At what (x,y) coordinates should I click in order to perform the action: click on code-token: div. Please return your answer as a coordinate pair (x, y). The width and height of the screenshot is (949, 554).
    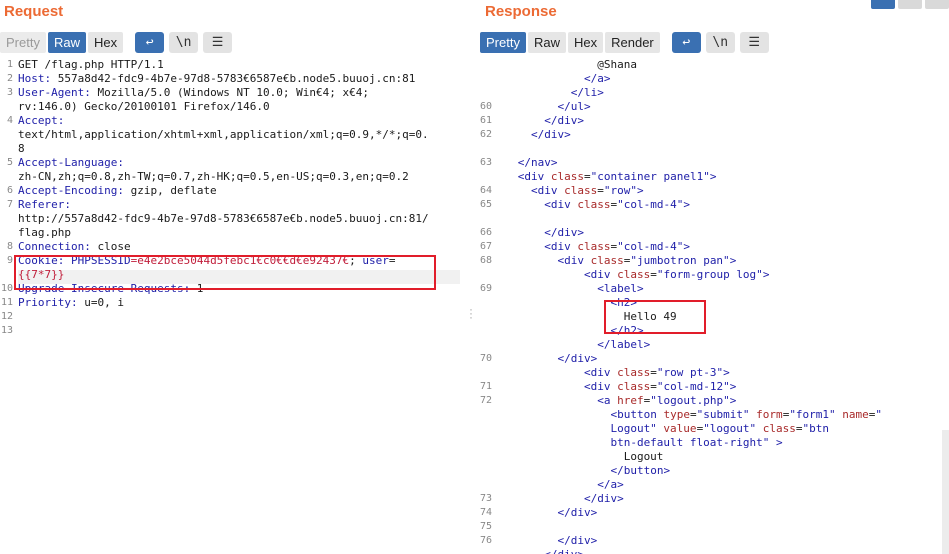
    Looking at the image, I should click on (567, 120).